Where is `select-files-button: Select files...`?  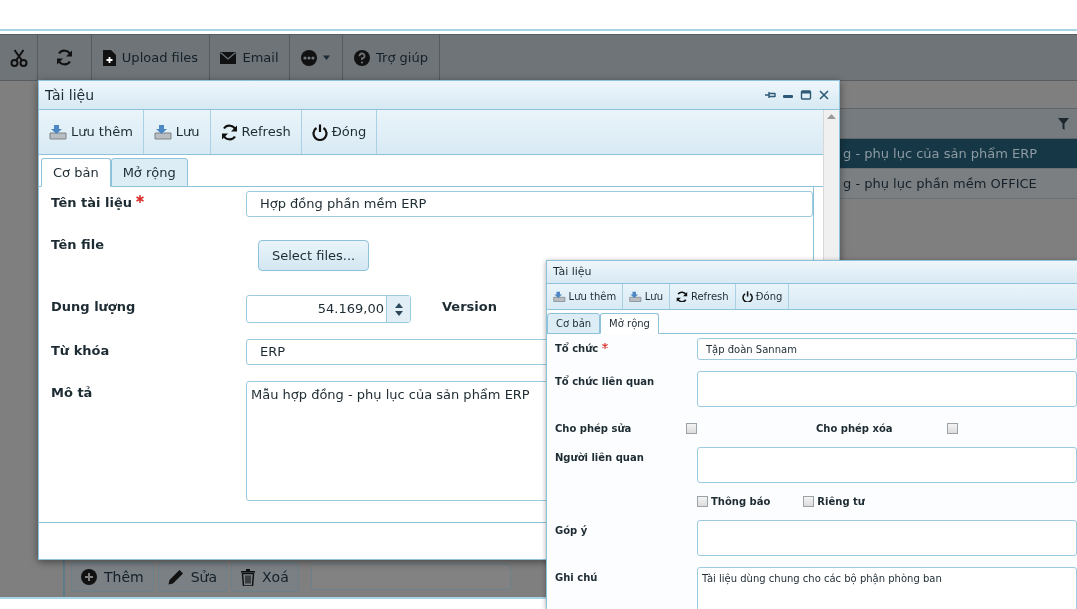 select-files-button: Select files... is located at coordinates (314, 255).